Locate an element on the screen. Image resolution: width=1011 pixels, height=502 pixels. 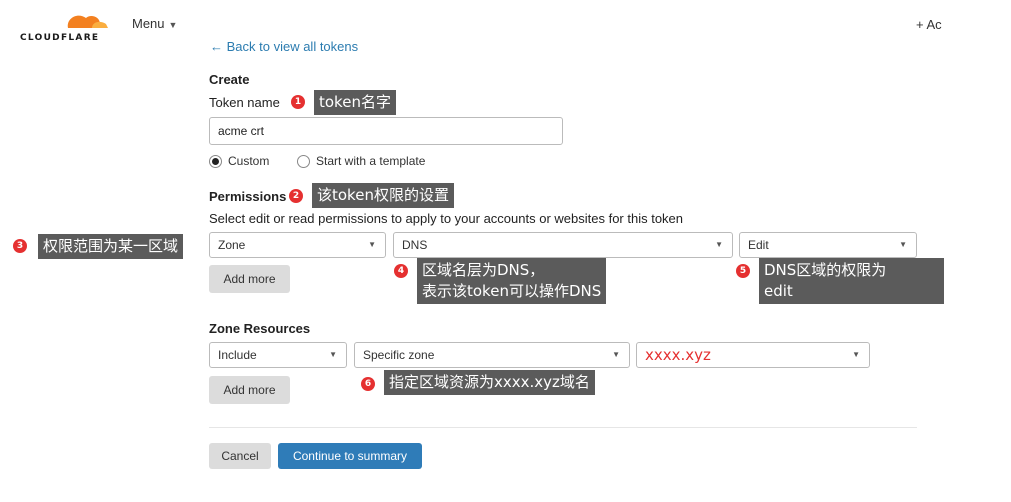
permission-access-select: Edit ▼ is located at coordinates (828, 245).